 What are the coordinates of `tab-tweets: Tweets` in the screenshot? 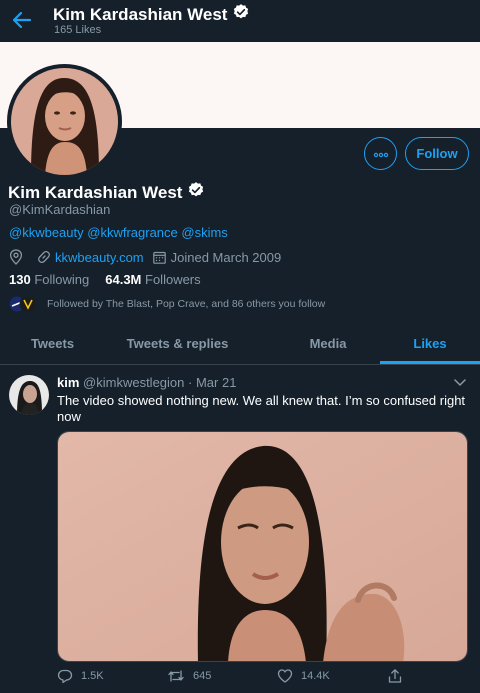 It's located at (52, 344).